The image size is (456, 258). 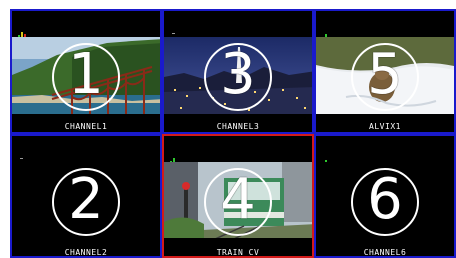 I want to click on camera-image-snow-animal: 5, so click(x=385, y=75).